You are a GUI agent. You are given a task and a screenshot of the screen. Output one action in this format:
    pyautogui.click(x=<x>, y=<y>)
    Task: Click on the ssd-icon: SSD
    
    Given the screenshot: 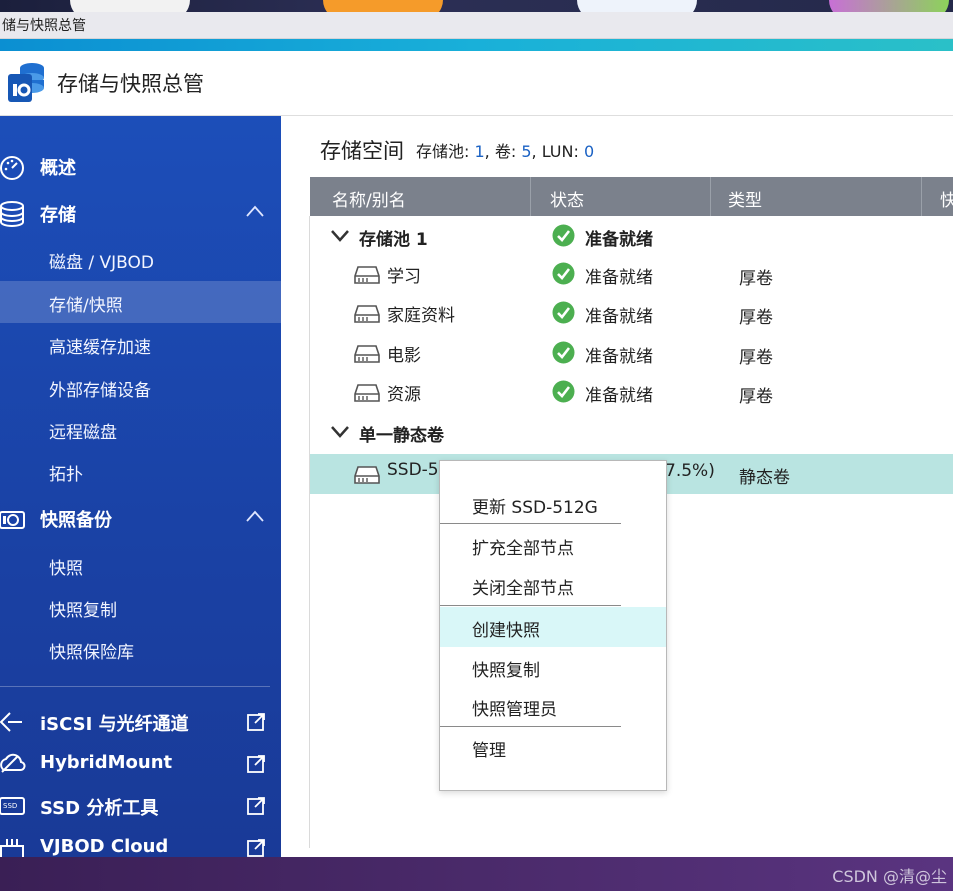 What is the action you would take?
    pyautogui.click(x=12, y=806)
    